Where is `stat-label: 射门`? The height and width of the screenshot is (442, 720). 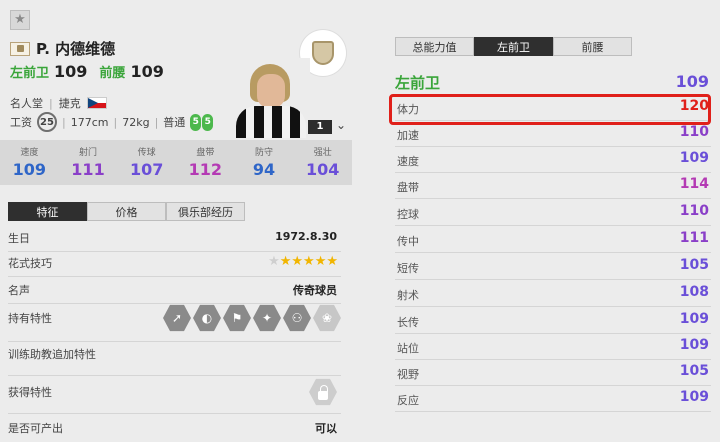 stat-label: 射门 is located at coordinates (88, 153).